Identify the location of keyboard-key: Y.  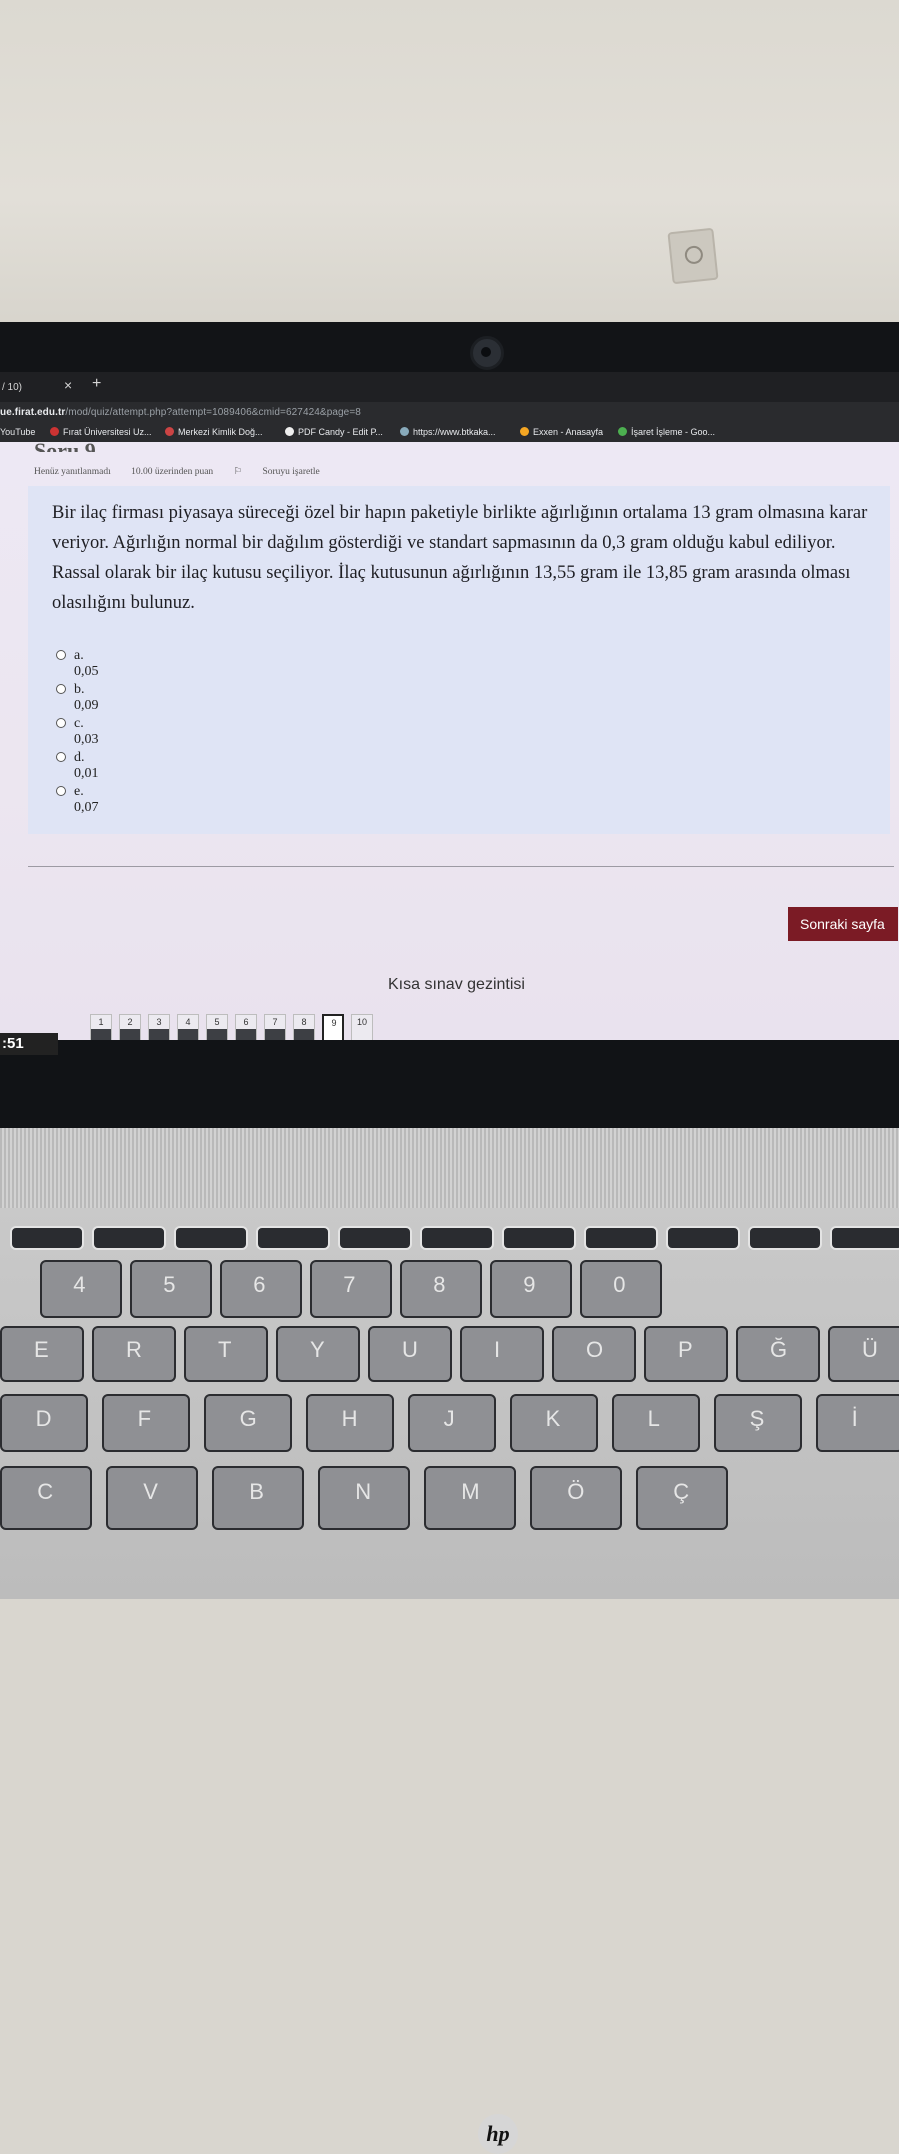
(318, 1354).